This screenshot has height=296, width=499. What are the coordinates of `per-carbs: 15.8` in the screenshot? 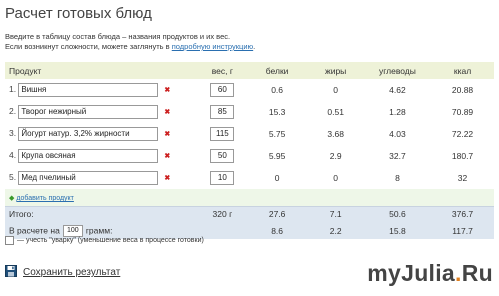 It's located at (397, 230).